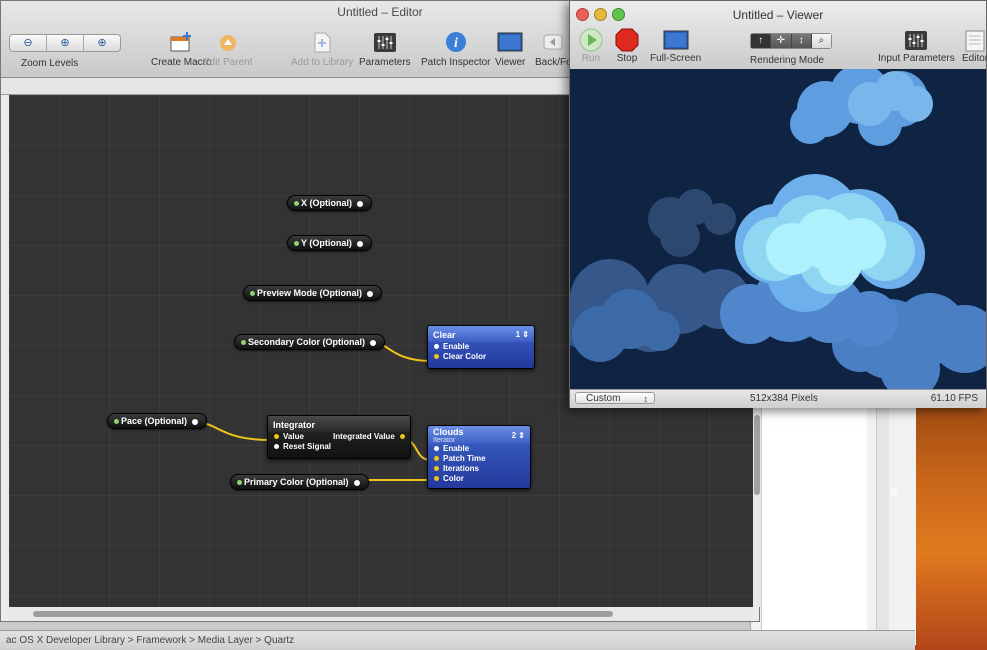 The image size is (987, 650). I want to click on clear-color-port: Clear Color, so click(481, 357).